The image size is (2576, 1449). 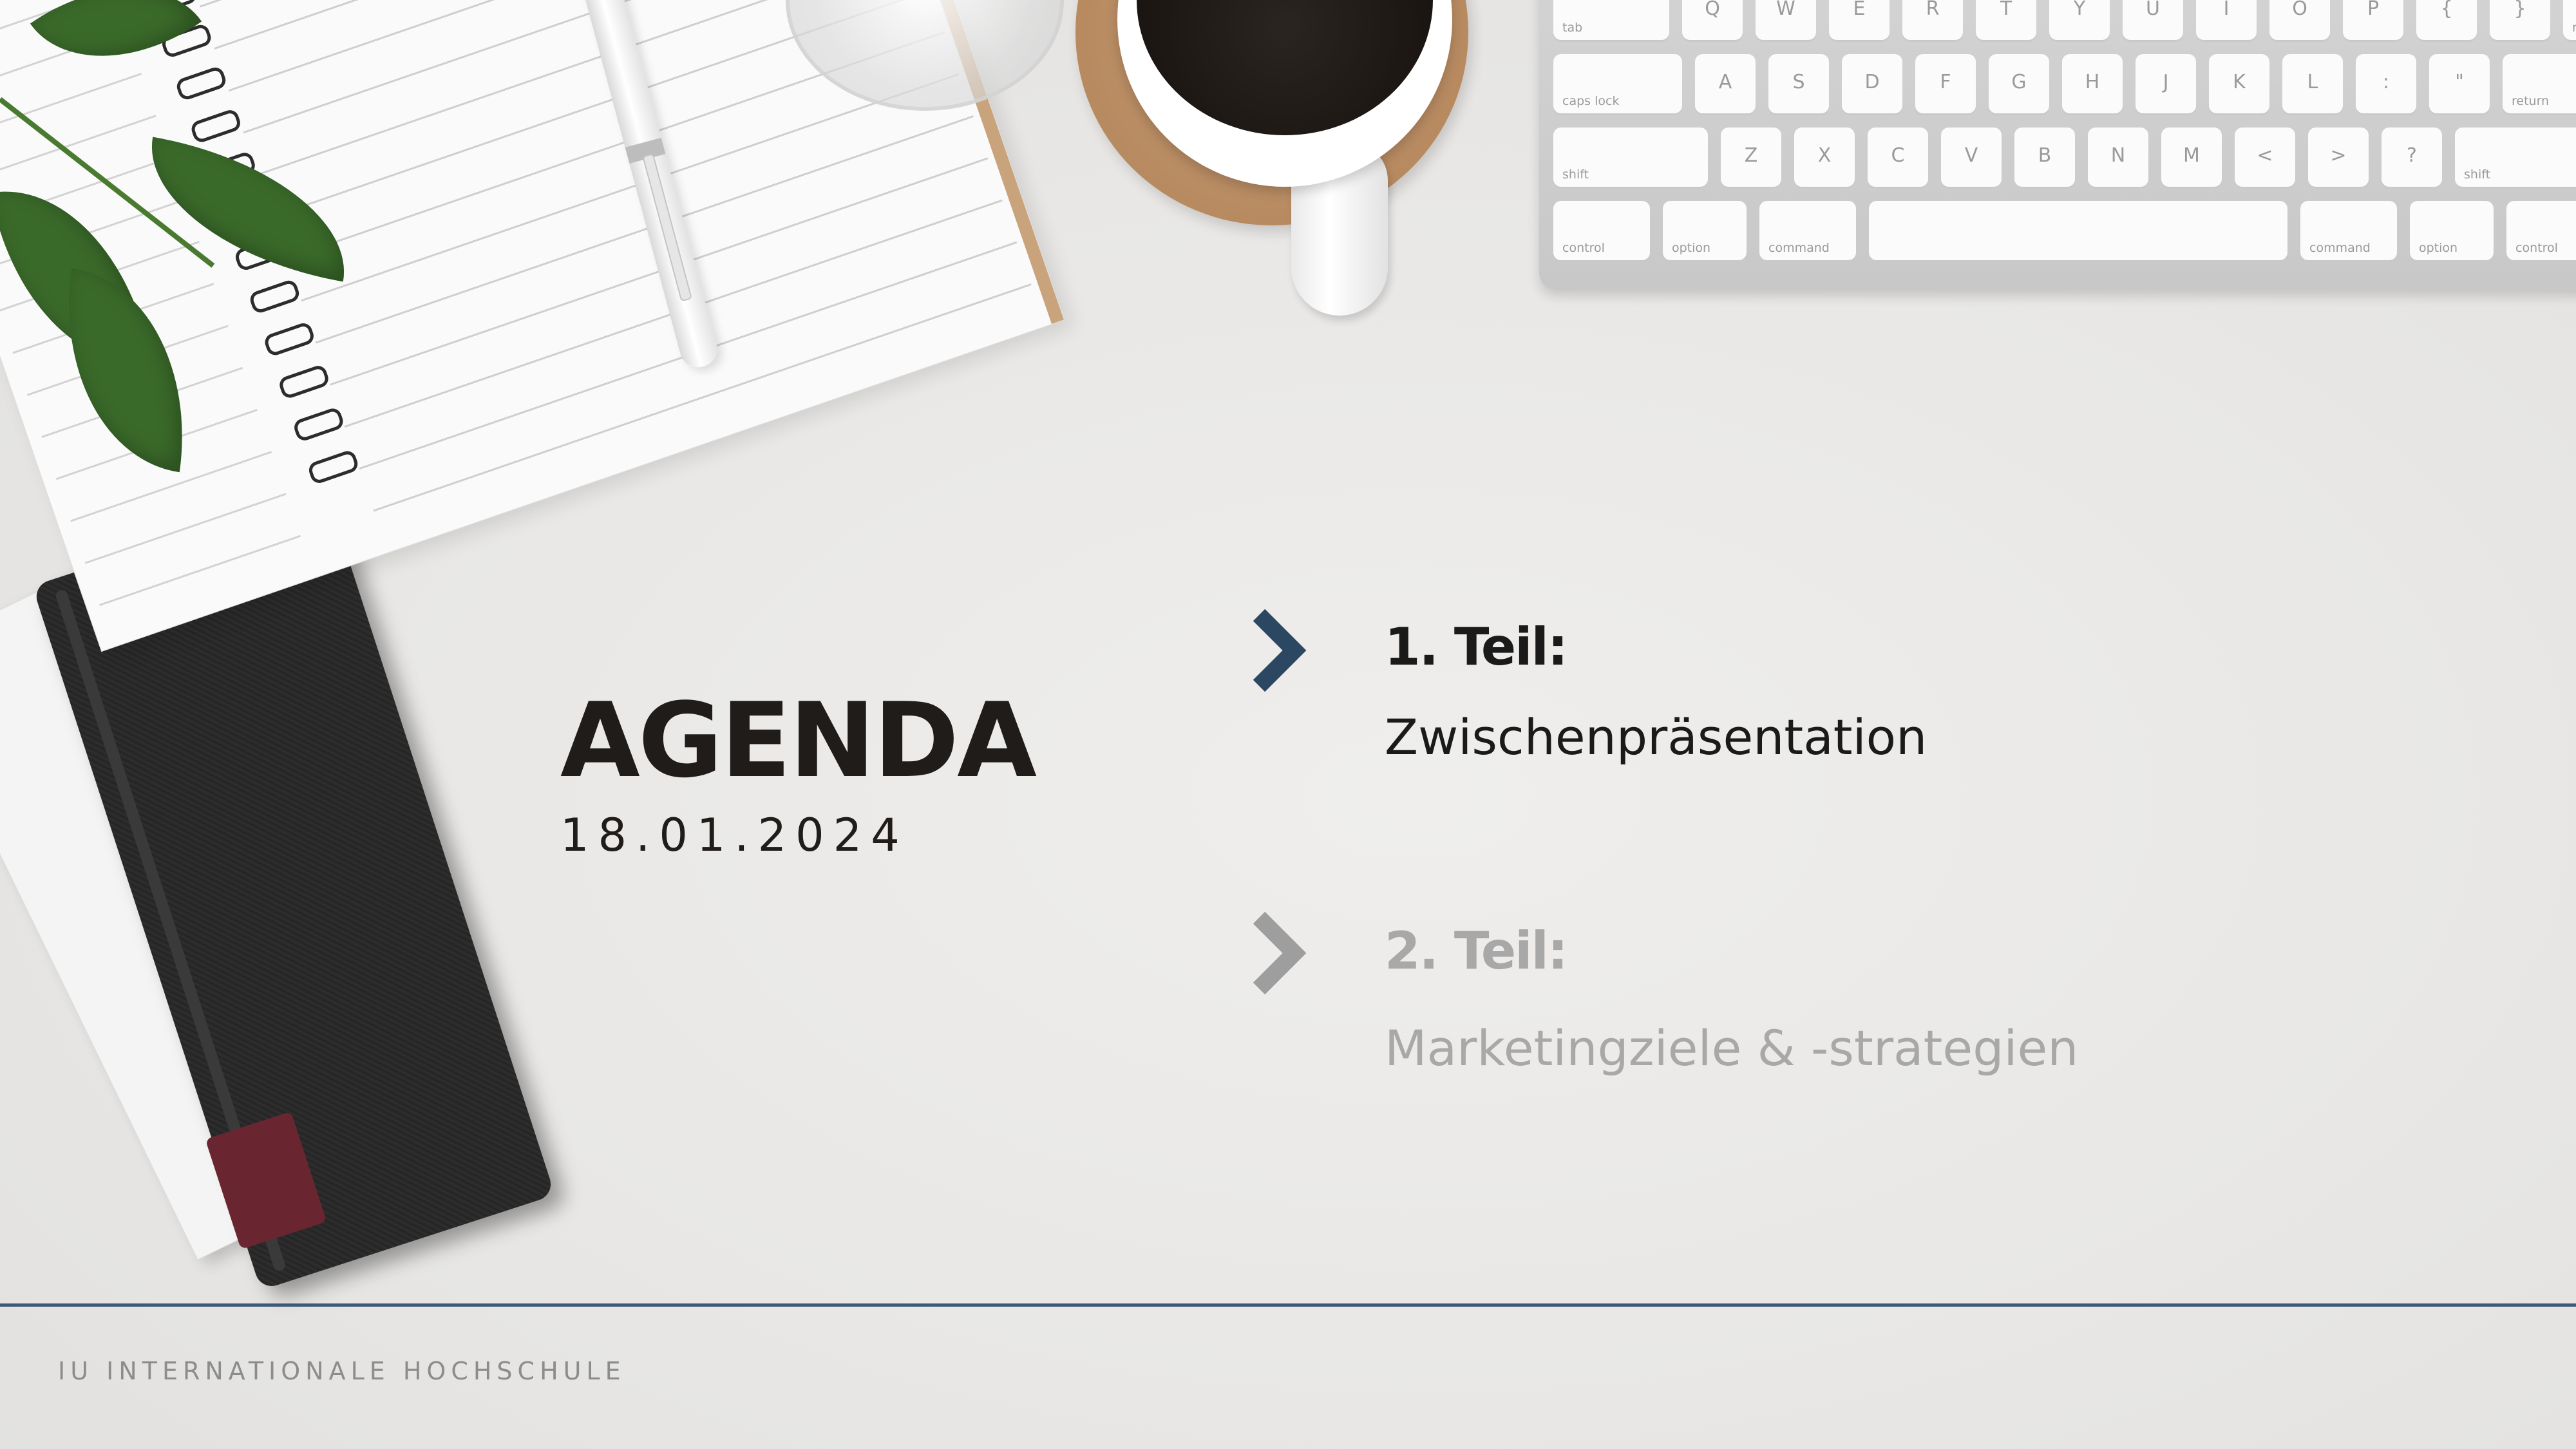 What do you see at coordinates (798, 740) in the screenshot?
I see `agenda-title: AGENDA` at bounding box center [798, 740].